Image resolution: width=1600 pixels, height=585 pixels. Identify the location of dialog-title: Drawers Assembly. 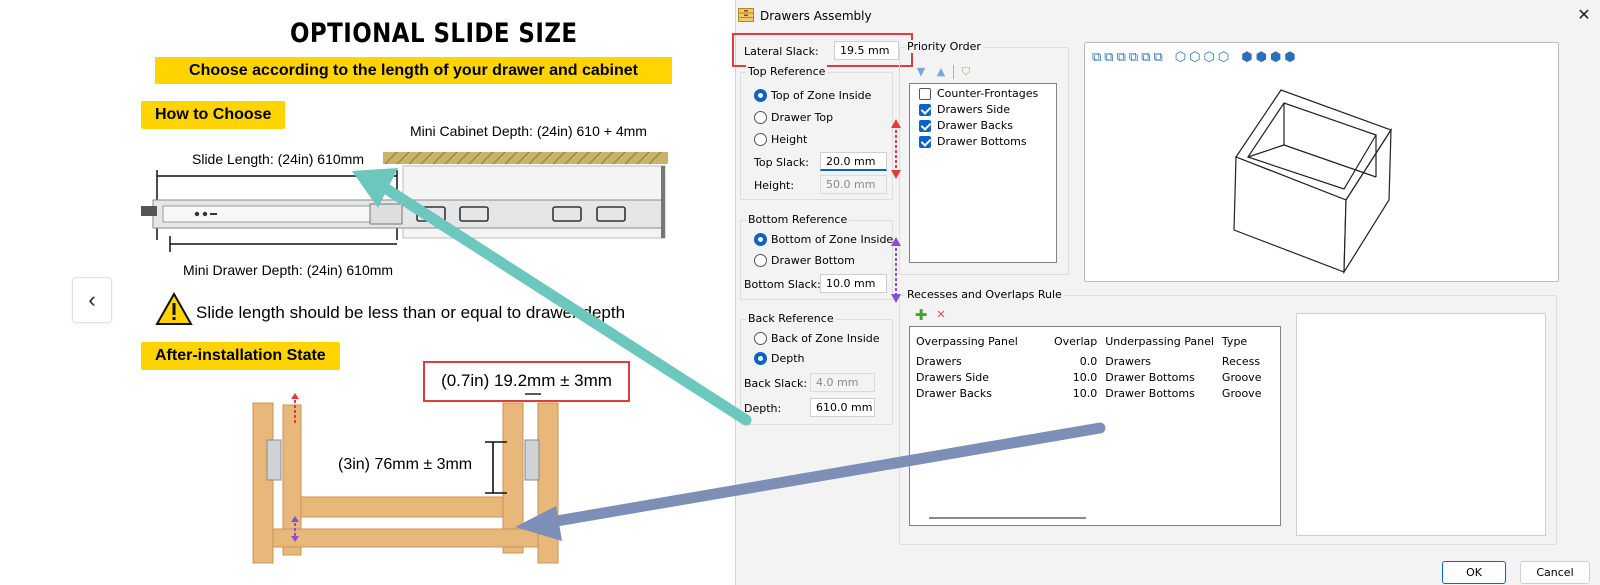
(816, 16).